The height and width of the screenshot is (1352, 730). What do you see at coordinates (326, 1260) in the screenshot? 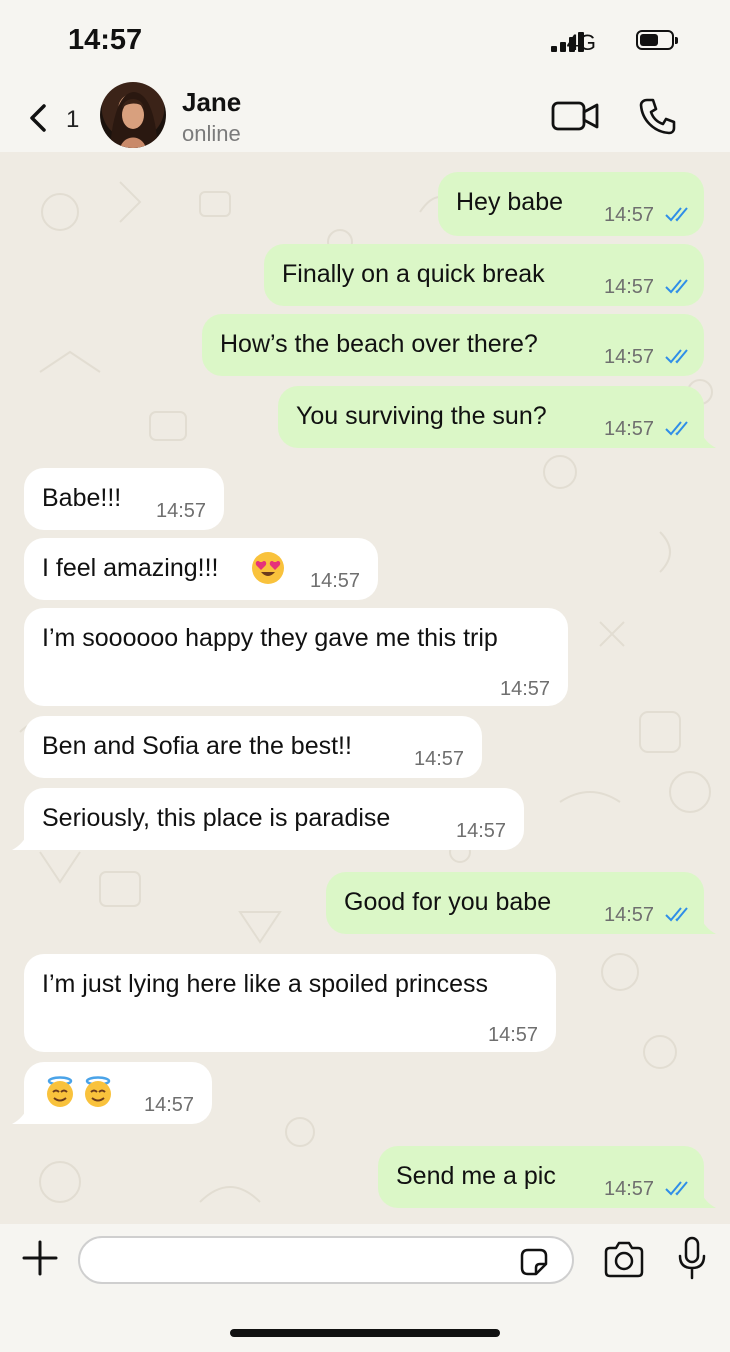
I see `message-input` at bounding box center [326, 1260].